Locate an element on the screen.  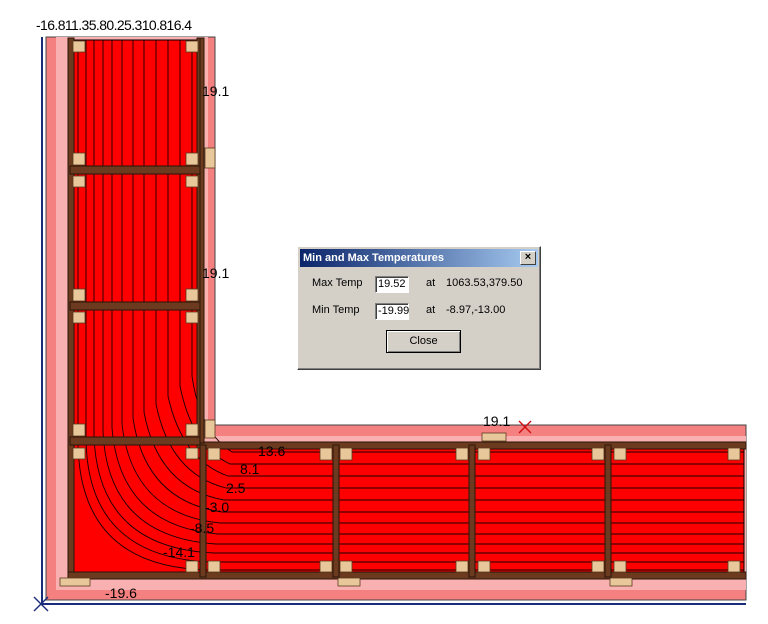
contour-label: 13.6 is located at coordinates (272, 451).